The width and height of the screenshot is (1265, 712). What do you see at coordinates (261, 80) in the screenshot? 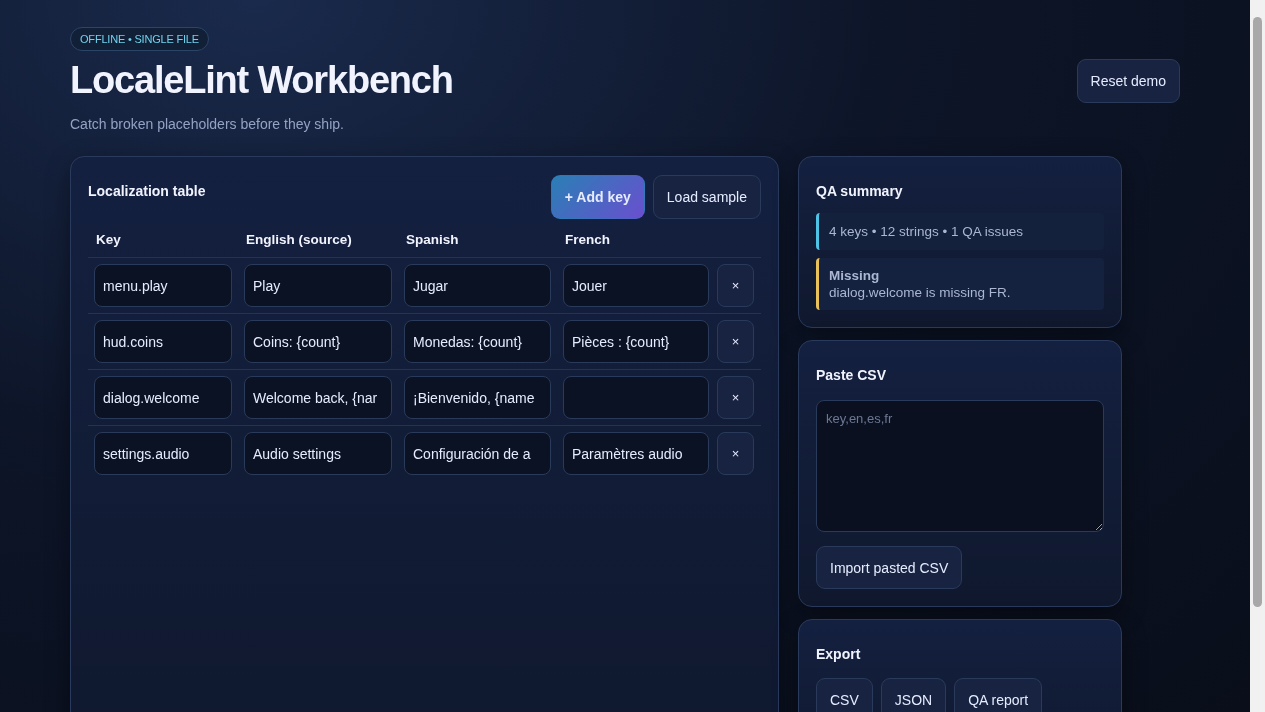
I see `page-title: LocaleLint Workbench` at bounding box center [261, 80].